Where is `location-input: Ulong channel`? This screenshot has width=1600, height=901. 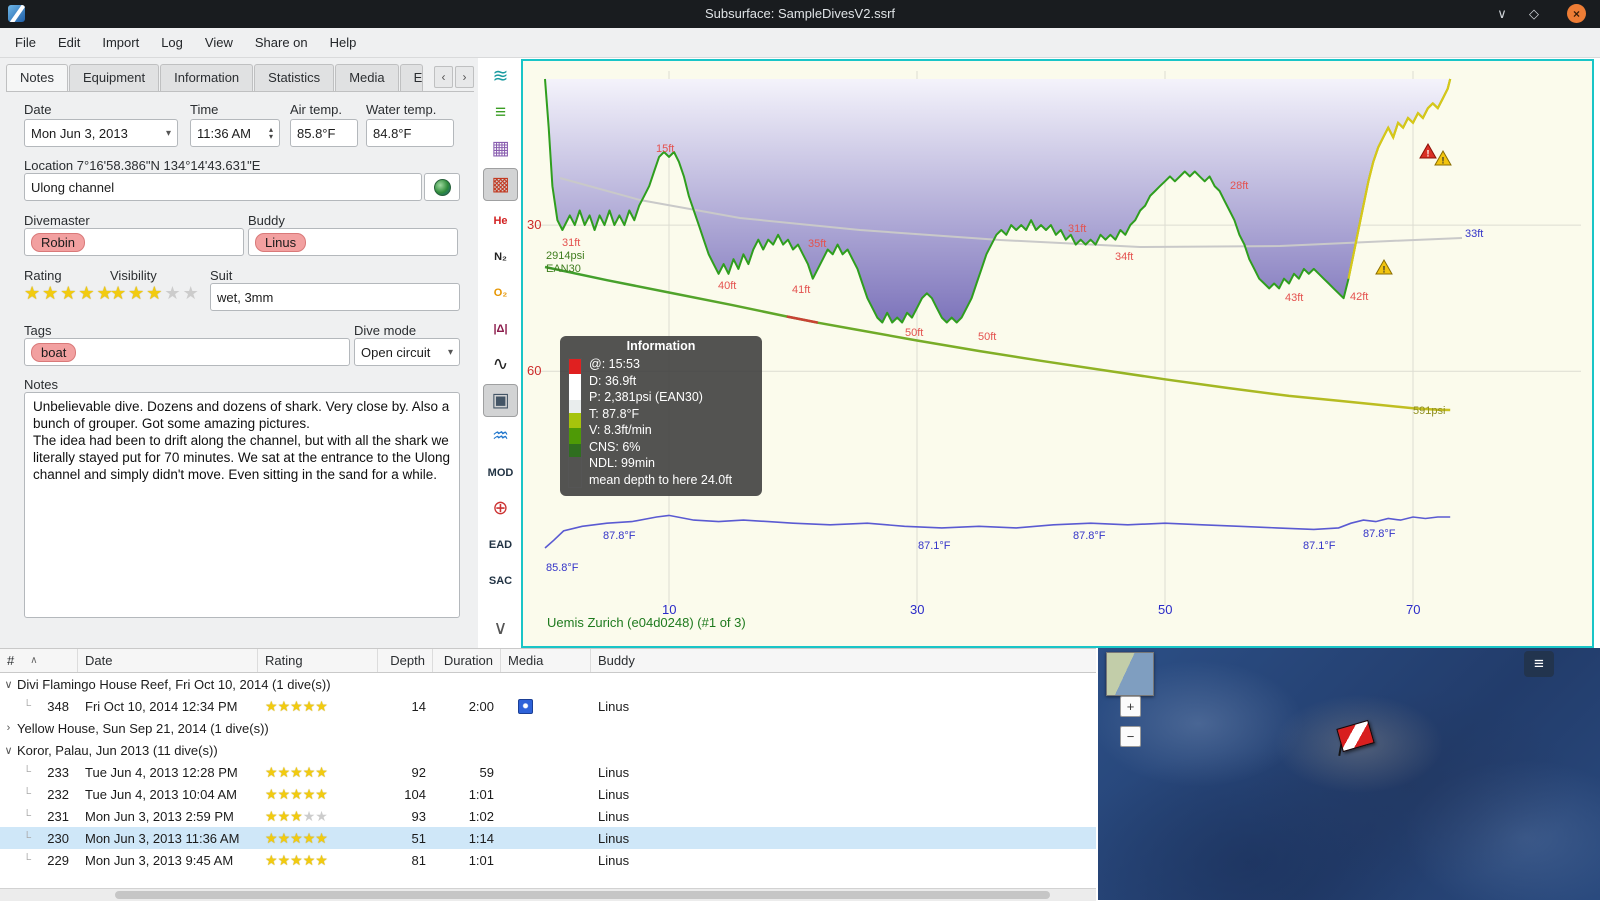
location-input: Ulong channel is located at coordinates (223, 187).